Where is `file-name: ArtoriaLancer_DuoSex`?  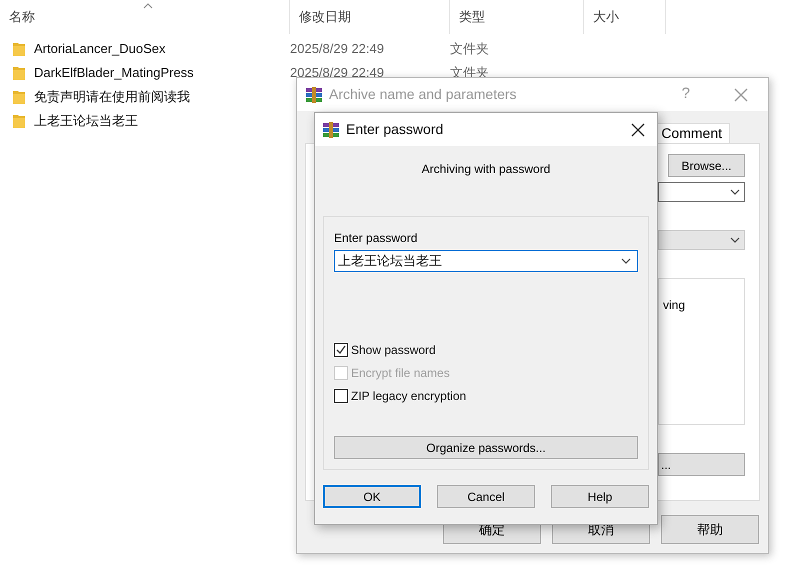
file-name: ArtoriaLancer_DuoSex is located at coordinates (100, 49).